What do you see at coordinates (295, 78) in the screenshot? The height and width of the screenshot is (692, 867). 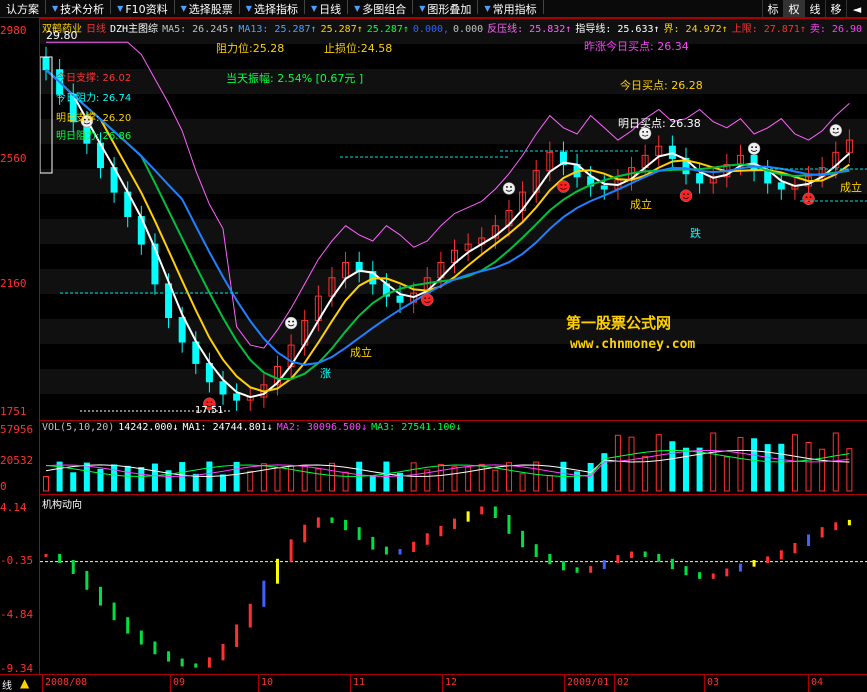 I see `amplitude-label: 当天振幅: 2.54% [0.67元 ]` at bounding box center [295, 78].